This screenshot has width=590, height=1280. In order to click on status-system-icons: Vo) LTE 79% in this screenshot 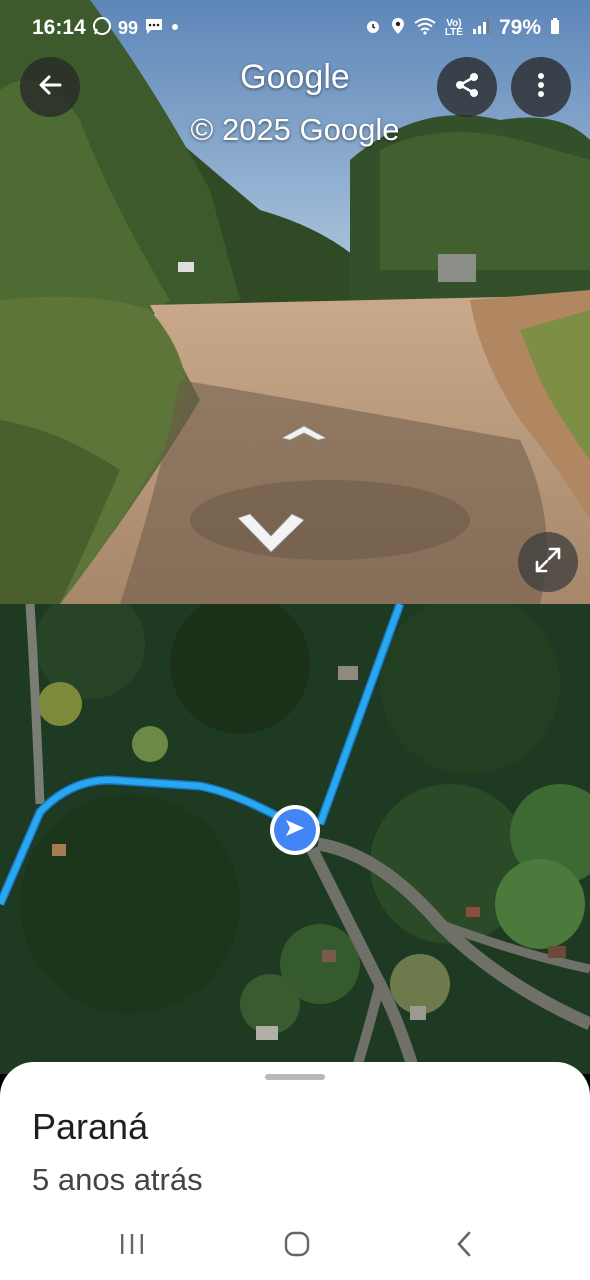, I will do `click(462, 28)`.